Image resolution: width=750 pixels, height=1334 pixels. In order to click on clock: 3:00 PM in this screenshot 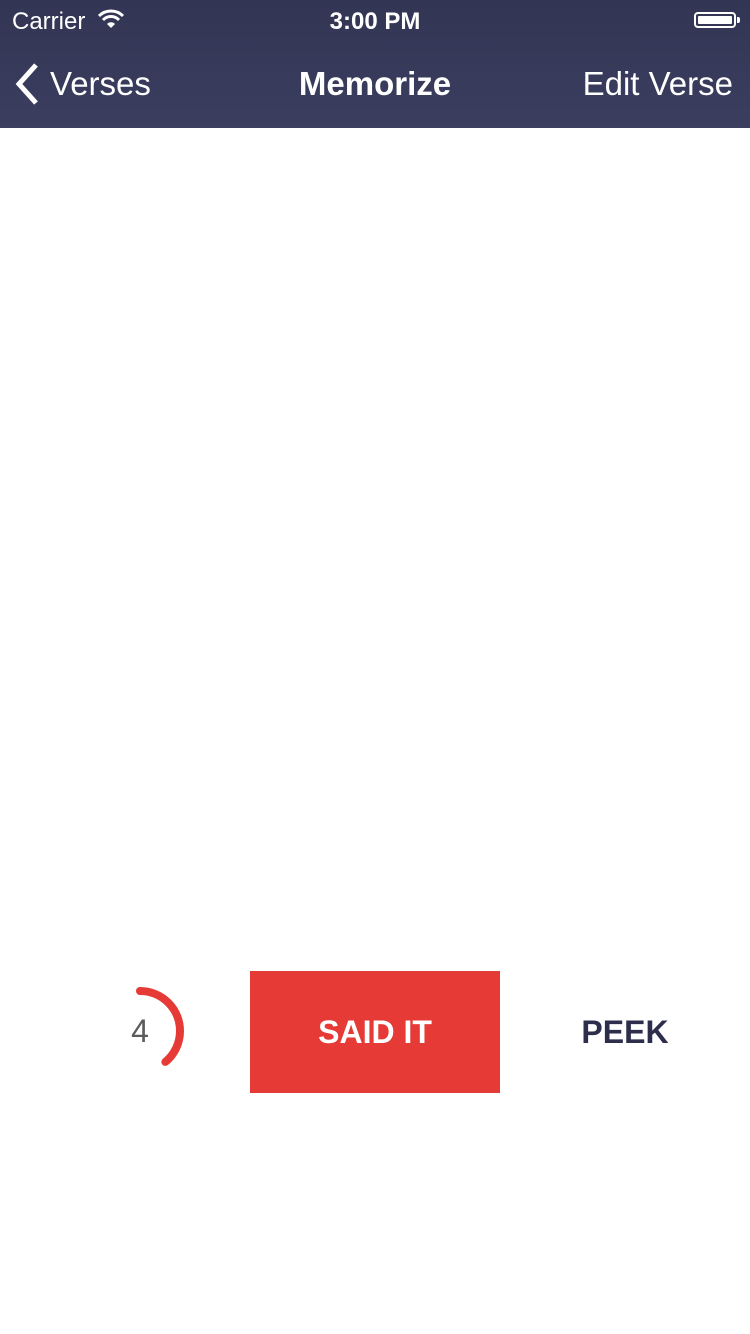, I will do `click(375, 21)`.